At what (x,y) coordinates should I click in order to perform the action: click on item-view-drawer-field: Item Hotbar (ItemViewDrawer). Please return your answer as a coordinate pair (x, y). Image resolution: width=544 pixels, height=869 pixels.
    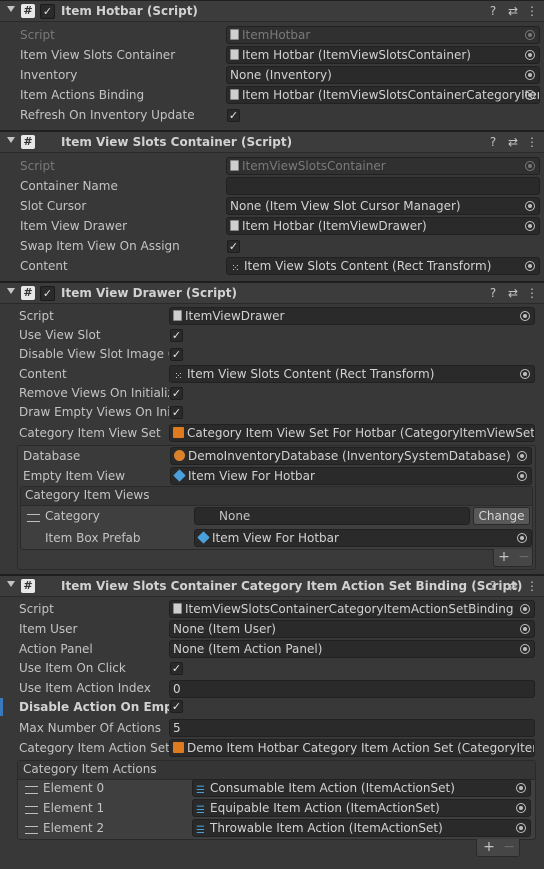
    Looking at the image, I should click on (383, 226).